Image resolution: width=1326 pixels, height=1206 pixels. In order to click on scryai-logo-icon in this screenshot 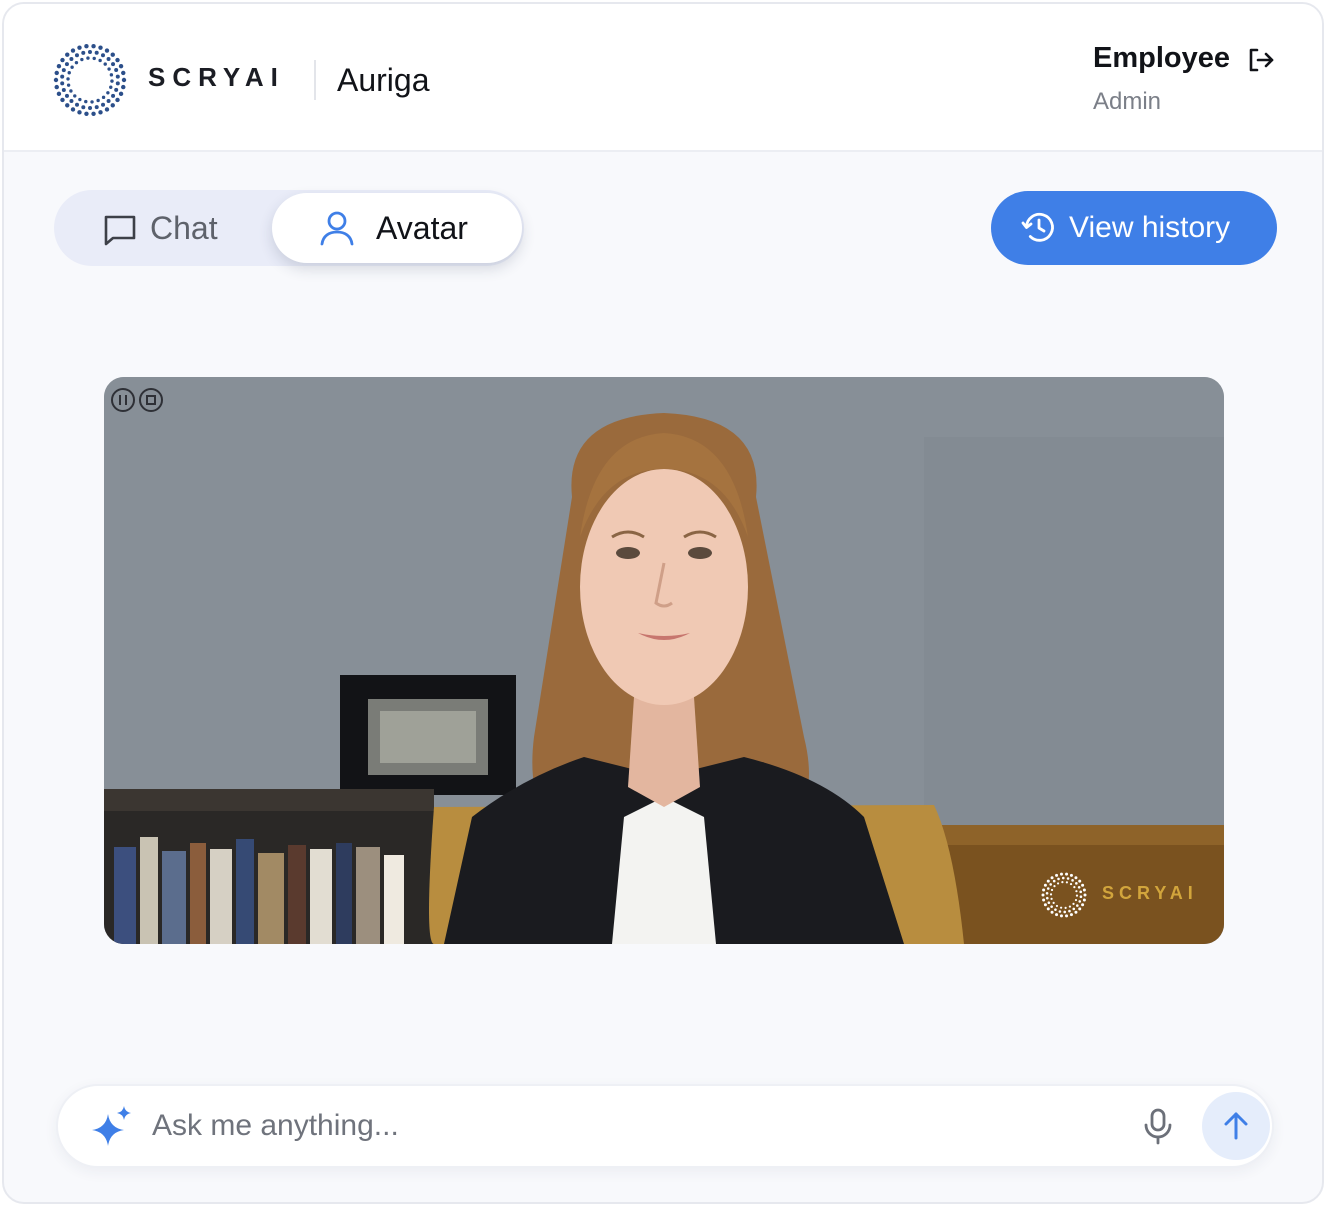, I will do `click(90, 80)`.